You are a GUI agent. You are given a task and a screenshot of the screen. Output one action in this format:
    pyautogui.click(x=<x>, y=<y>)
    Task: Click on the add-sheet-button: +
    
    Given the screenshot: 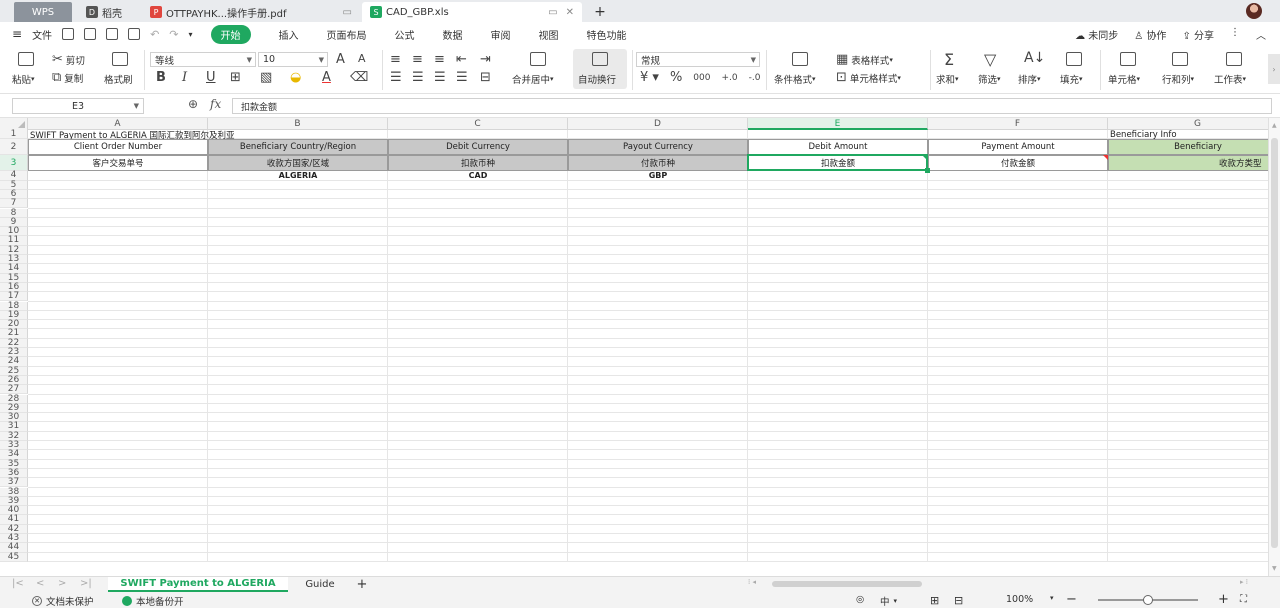 What is the action you would take?
    pyautogui.click(x=362, y=584)
    